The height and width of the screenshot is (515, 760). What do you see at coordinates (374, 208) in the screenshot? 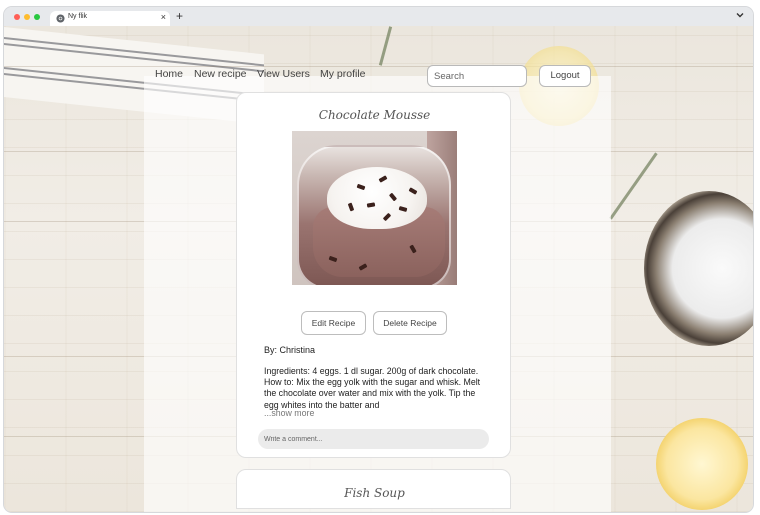
I see `recipe-image` at bounding box center [374, 208].